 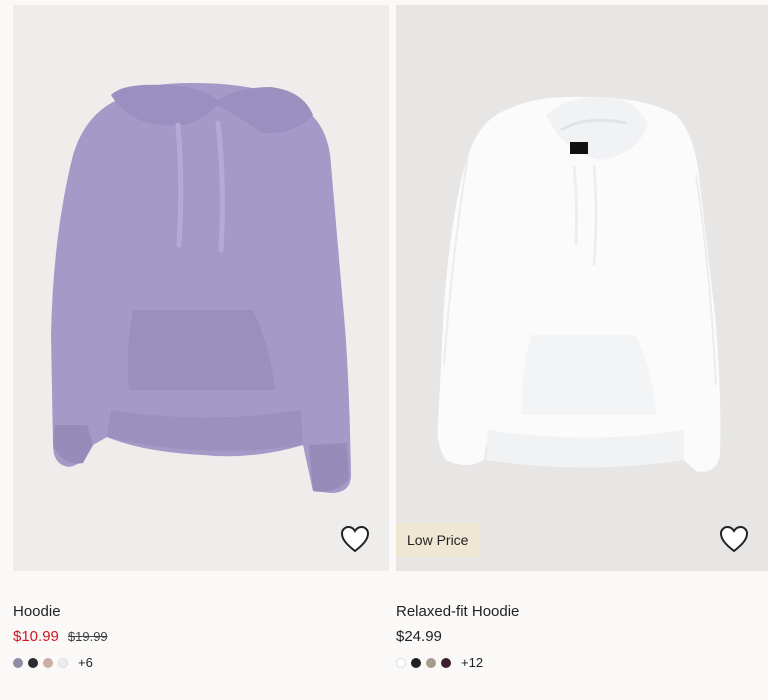 I want to click on original-price: $19.99, so click(x=87, y=636).